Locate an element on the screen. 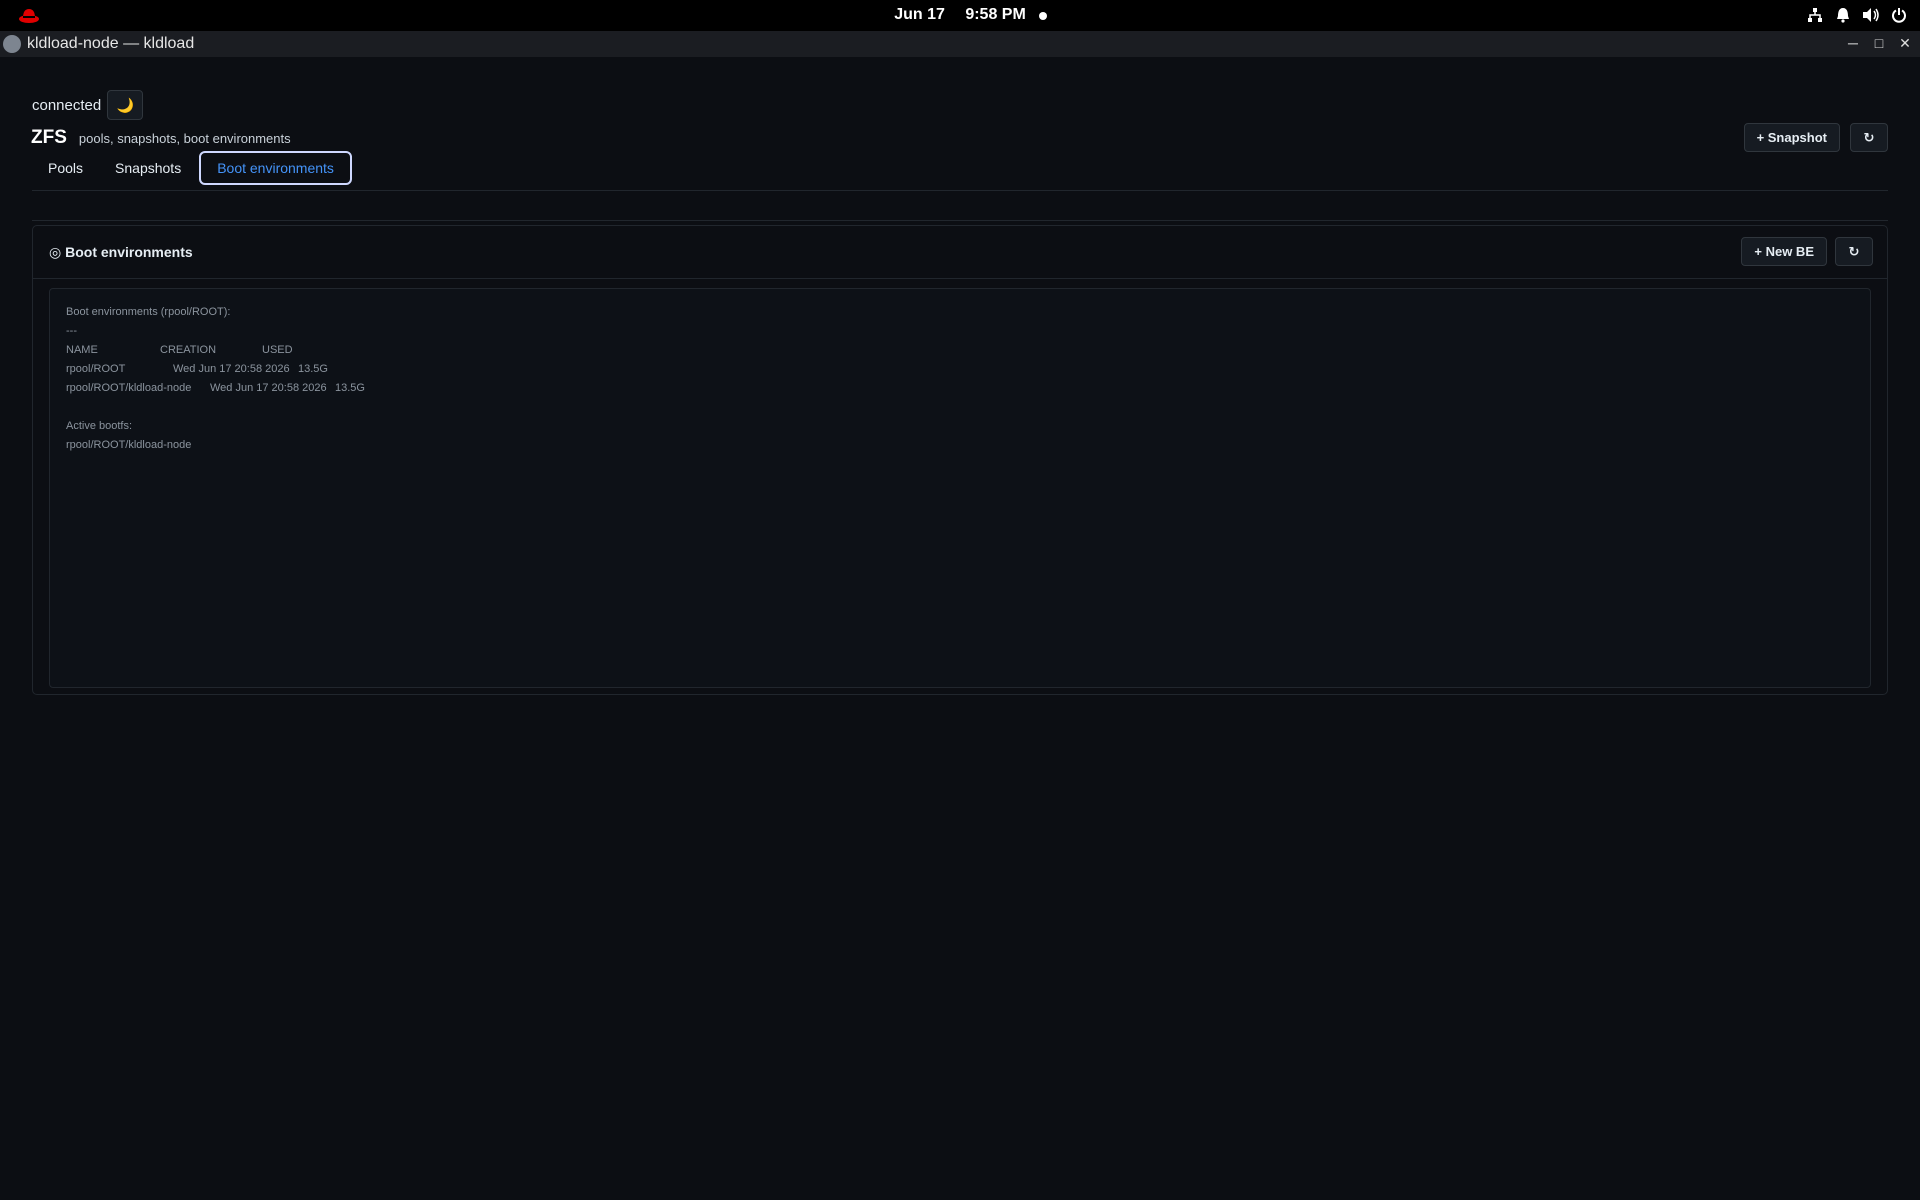 The height and width of the screenshot is (1200, 1920). page-subtitle: pools, snapshots, boot environments is located at coordinates (184, 138).